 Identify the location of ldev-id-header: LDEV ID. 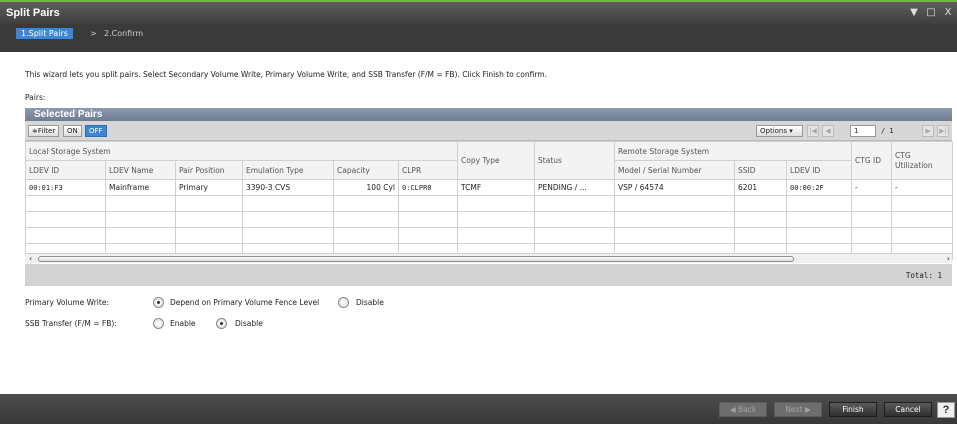
(65, 170).